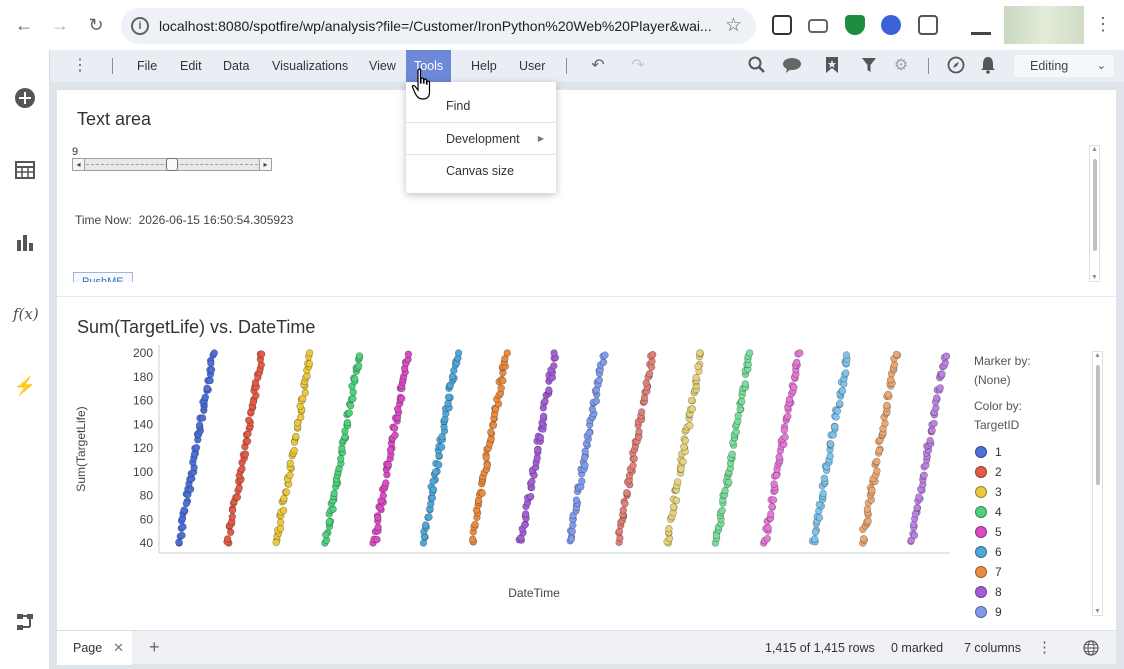 The image size is (1124, 669). What do you see at coordinates (80, 66) in the screenshot?
I see `main-menu-icon: ⋮` at bounding box center [80, 66].